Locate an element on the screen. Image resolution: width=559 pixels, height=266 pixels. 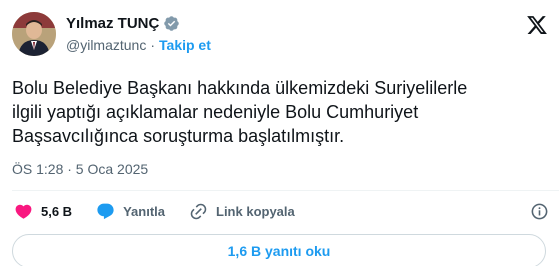
handle-row: @yilmaztunc · Takip et is located at coordinates (282, 44).